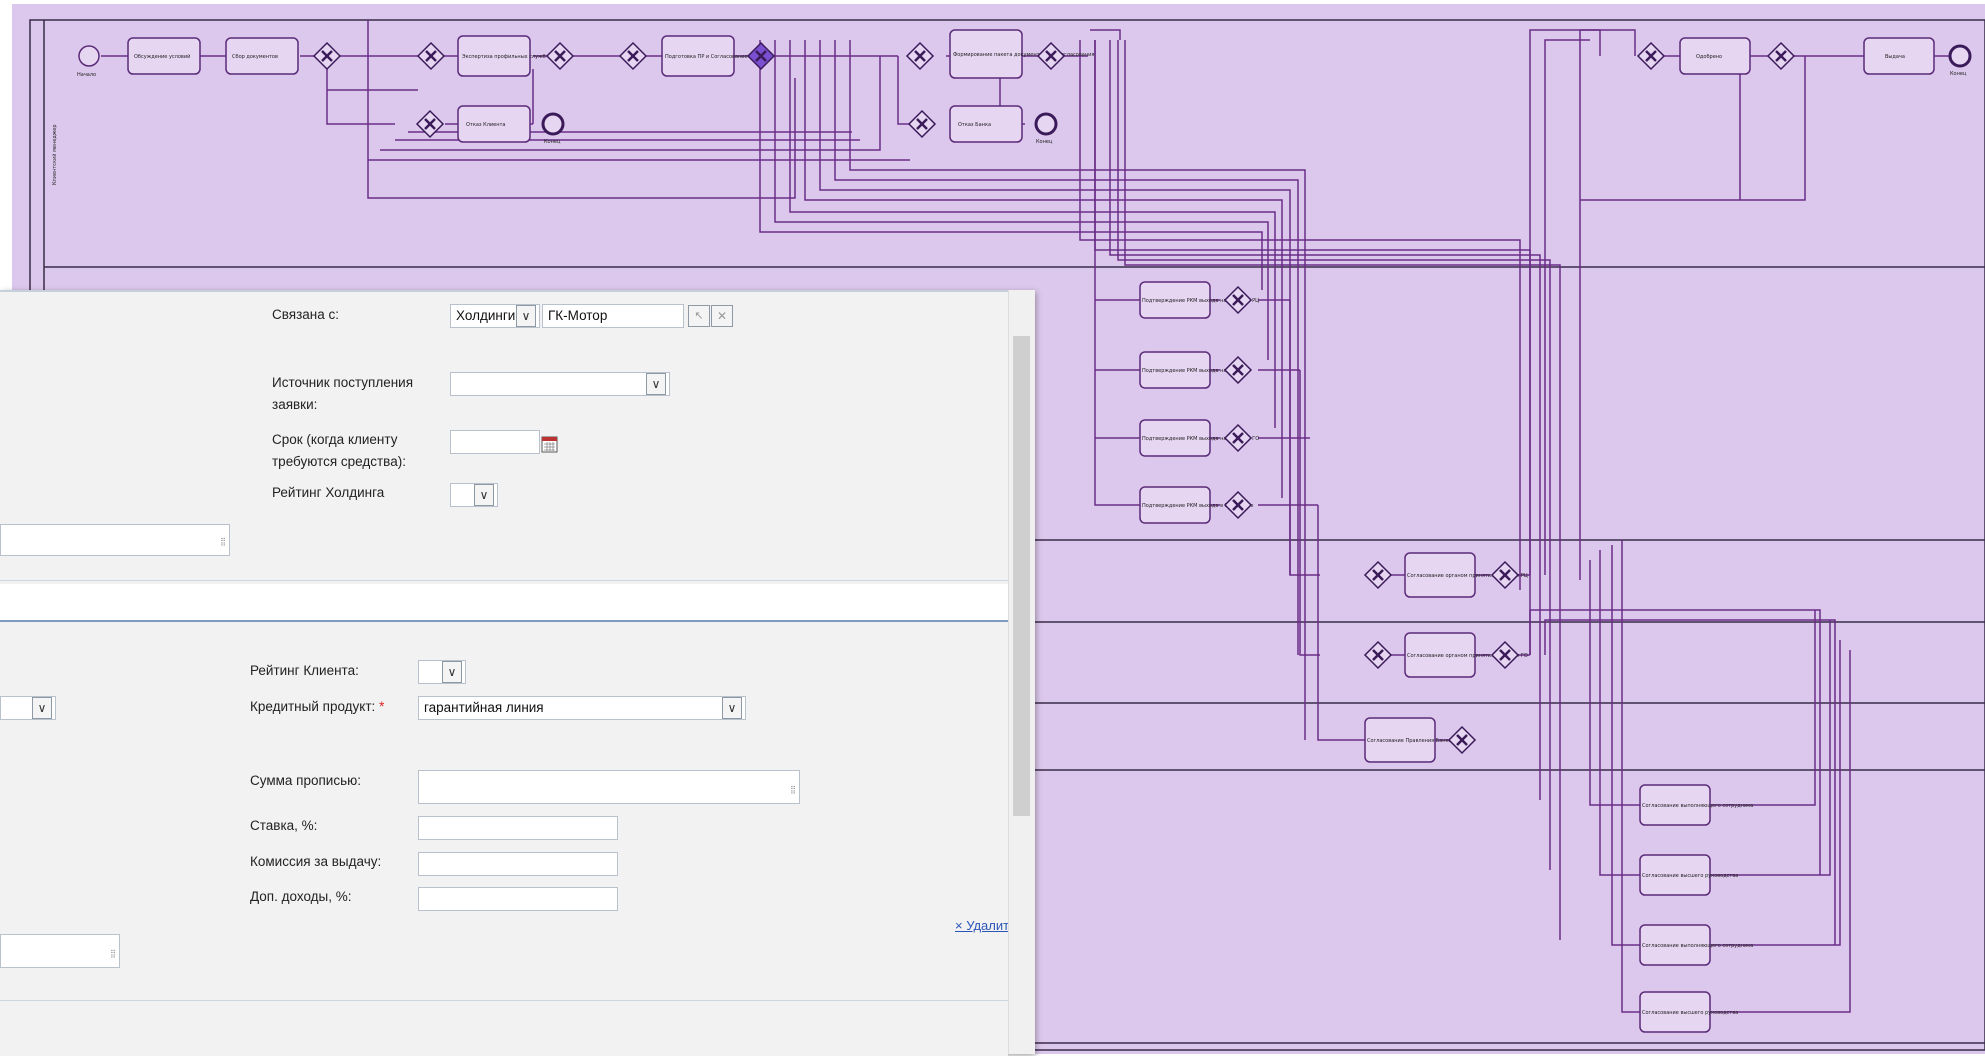  Describe the element at coordinates (985, 925) in the screenshot. I see `delete-link: × Удалить` at that location.